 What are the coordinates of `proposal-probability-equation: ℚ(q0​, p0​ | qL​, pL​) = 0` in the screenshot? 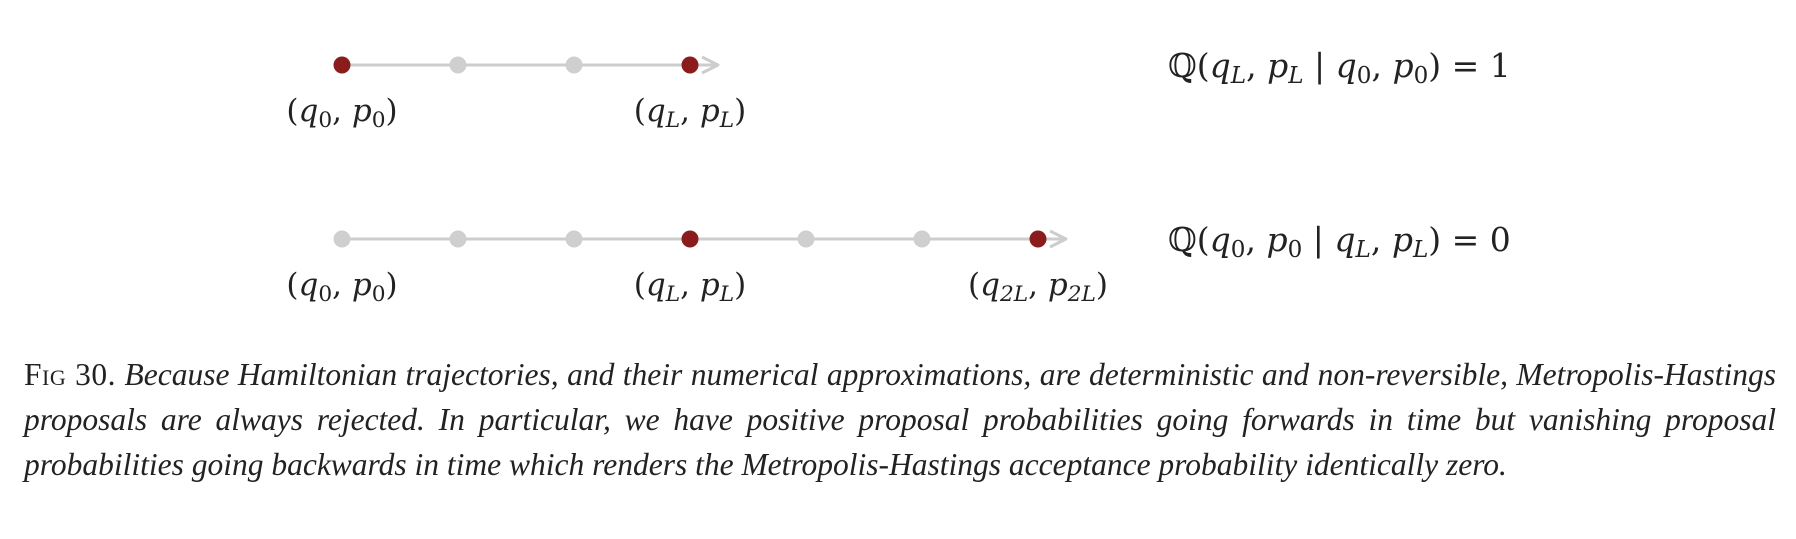 It's located at (1339, 241).